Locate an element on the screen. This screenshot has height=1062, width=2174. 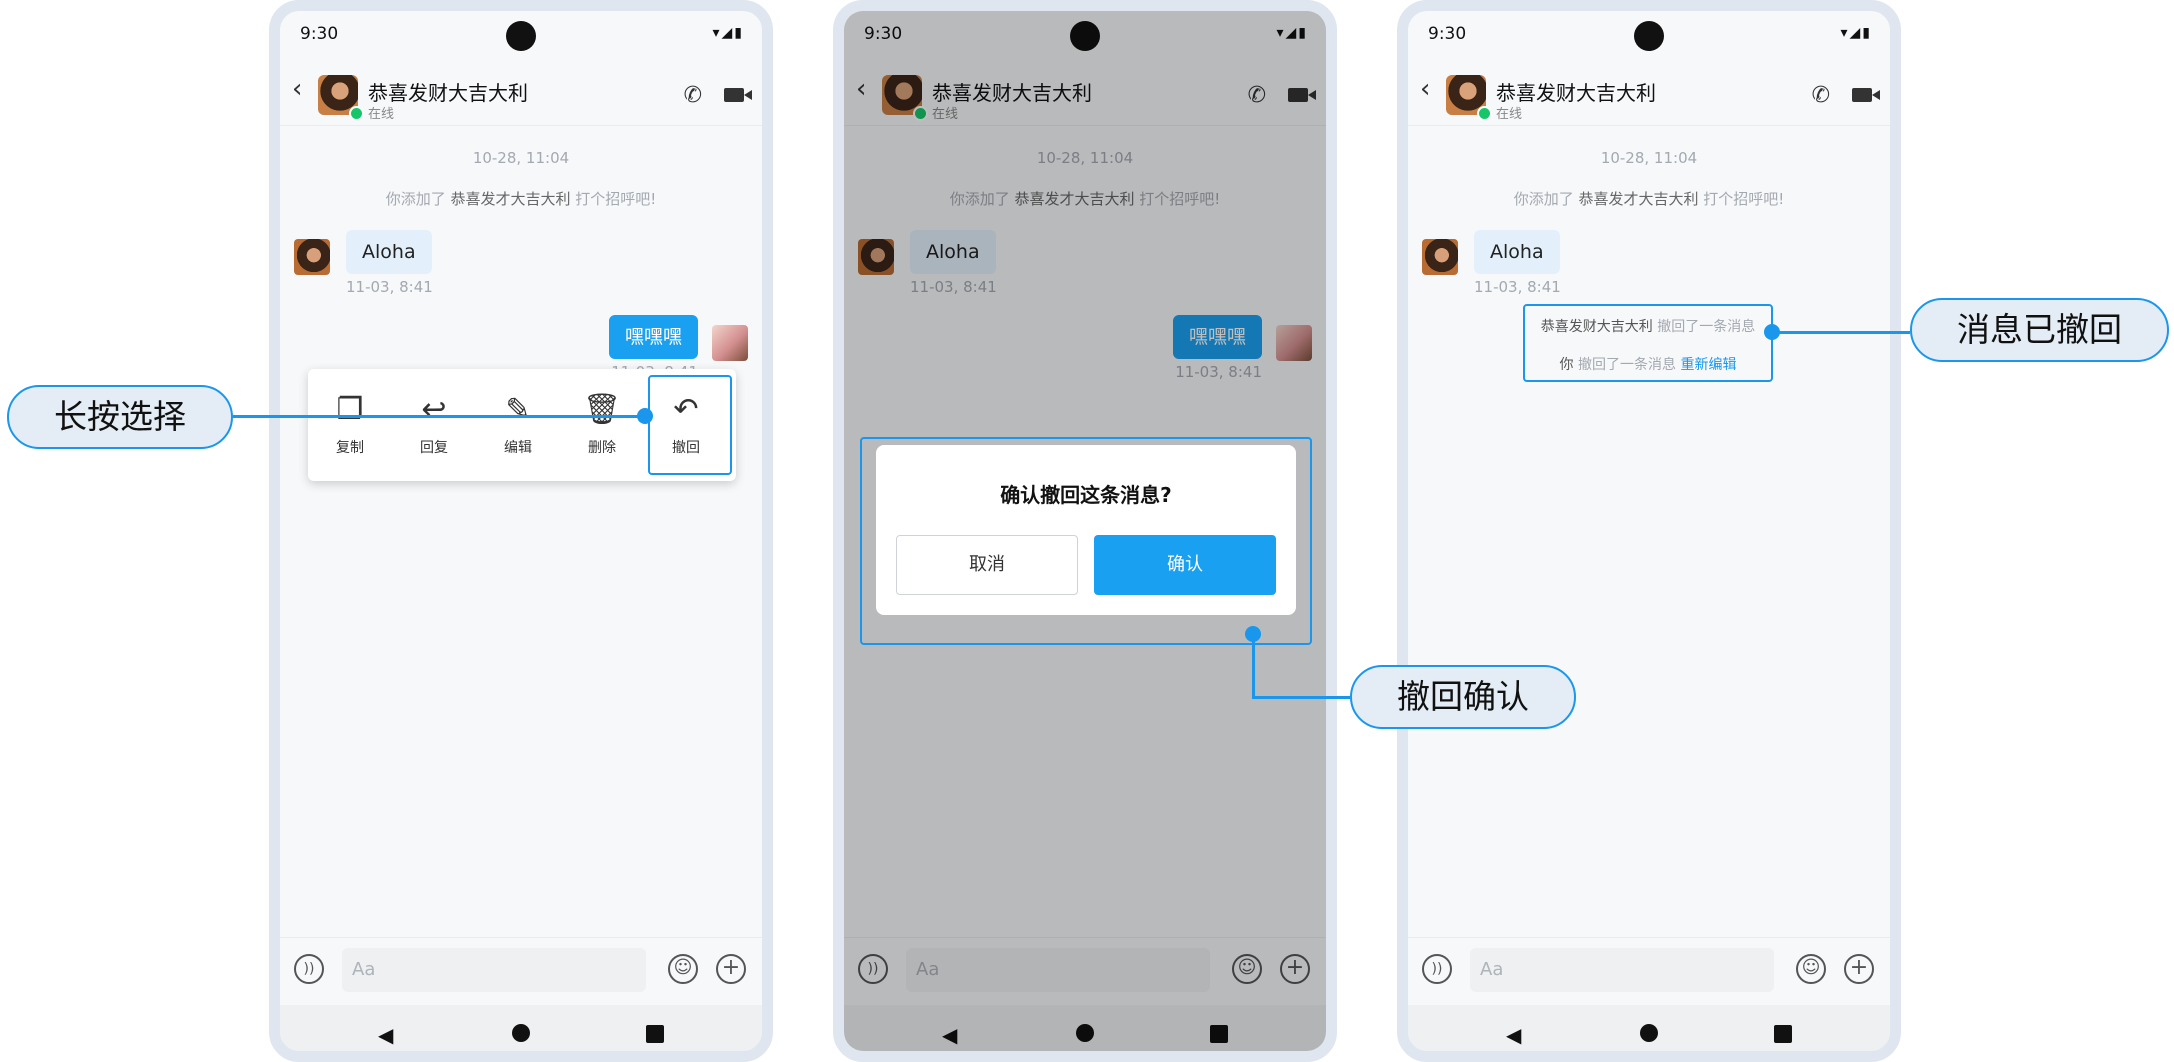
menu-item-delete: 🗑 删除 is located at coordinates (602, 425).